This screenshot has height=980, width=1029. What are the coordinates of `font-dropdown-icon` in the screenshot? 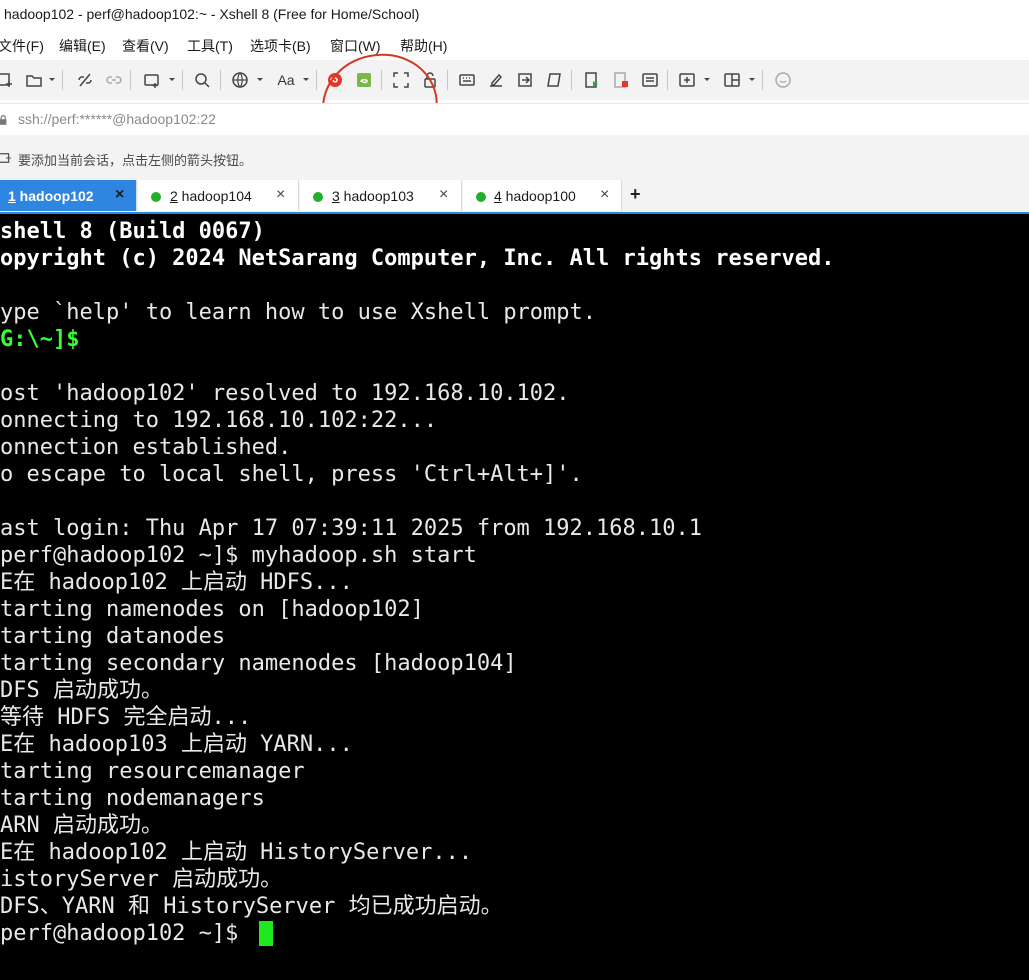 It's located at (306, 80).